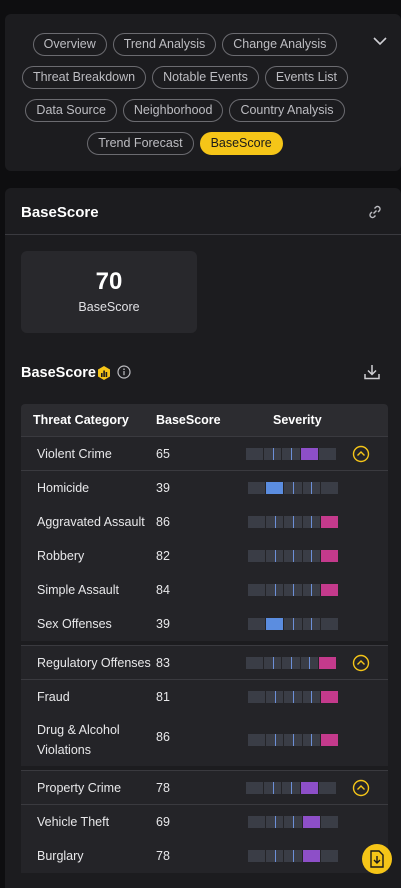 The height and width of the screenshot is (888, 401). I want to click on section-title: BaseScore, so click(58, 373).